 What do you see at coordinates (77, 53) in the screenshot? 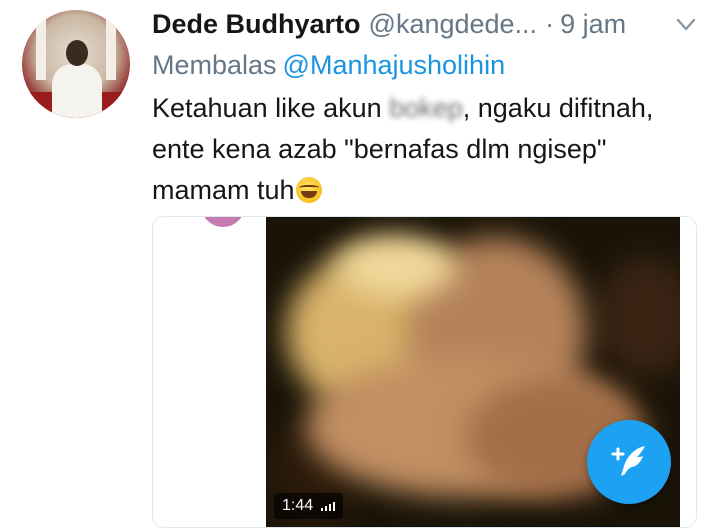
I see `avatar-person-head` at bounding box center [77, 53].